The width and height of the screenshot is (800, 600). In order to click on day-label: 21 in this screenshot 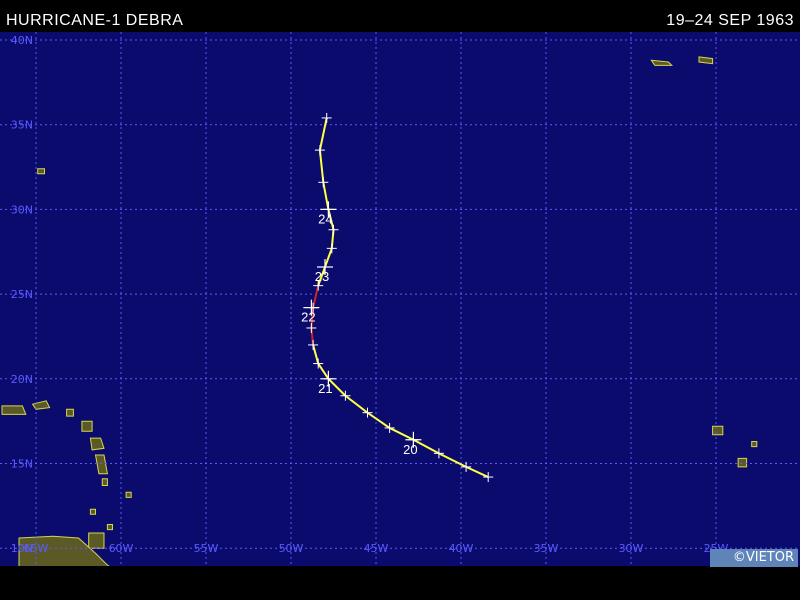, I will do `click(325, 388)`.